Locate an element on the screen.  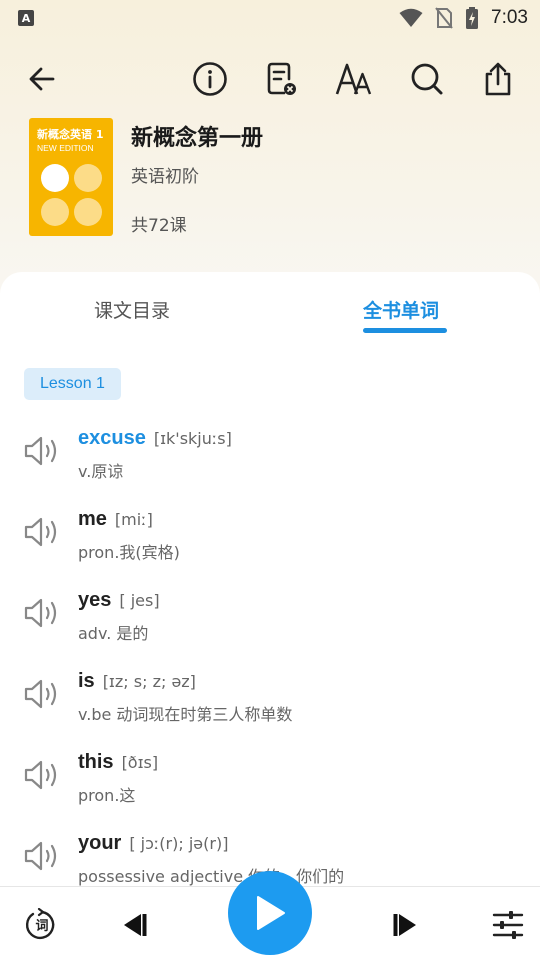
book-level: 英语初阶 is located at coordinates (165, 177).